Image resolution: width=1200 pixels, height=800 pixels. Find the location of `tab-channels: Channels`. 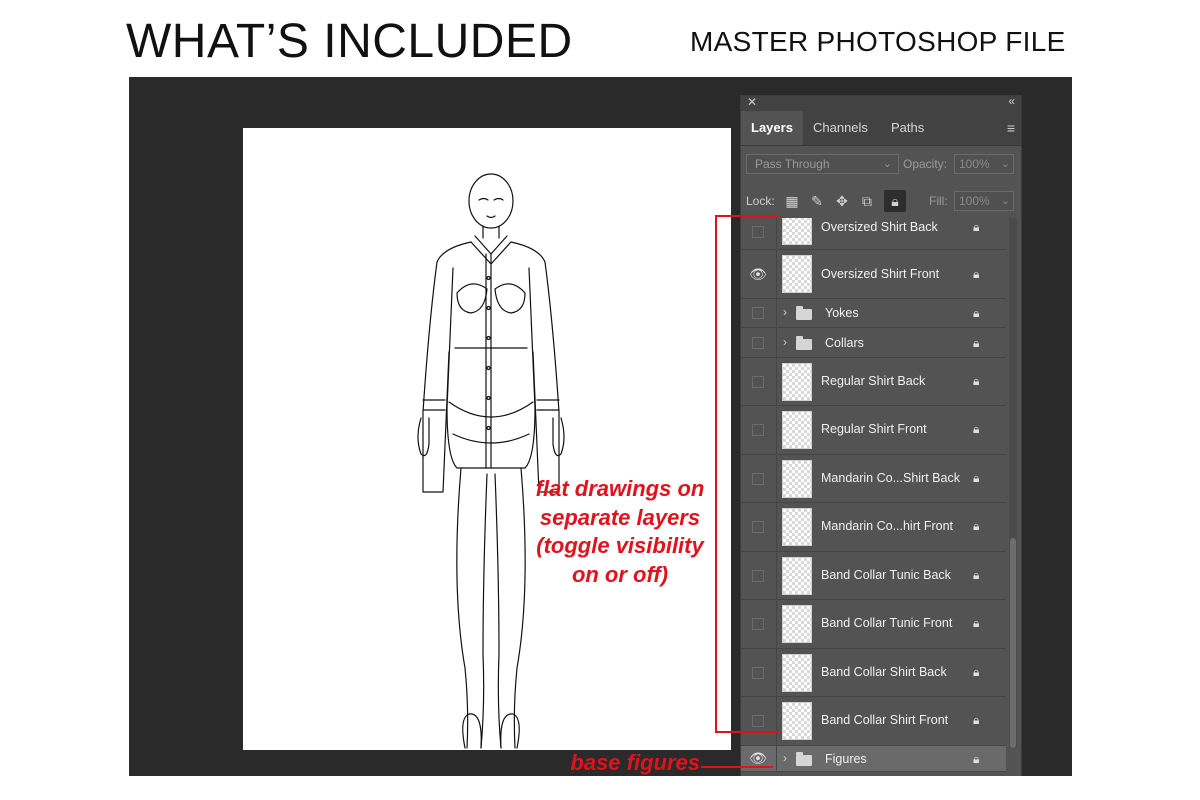

tab-channels: Channels is located at coordinates (840, 128).